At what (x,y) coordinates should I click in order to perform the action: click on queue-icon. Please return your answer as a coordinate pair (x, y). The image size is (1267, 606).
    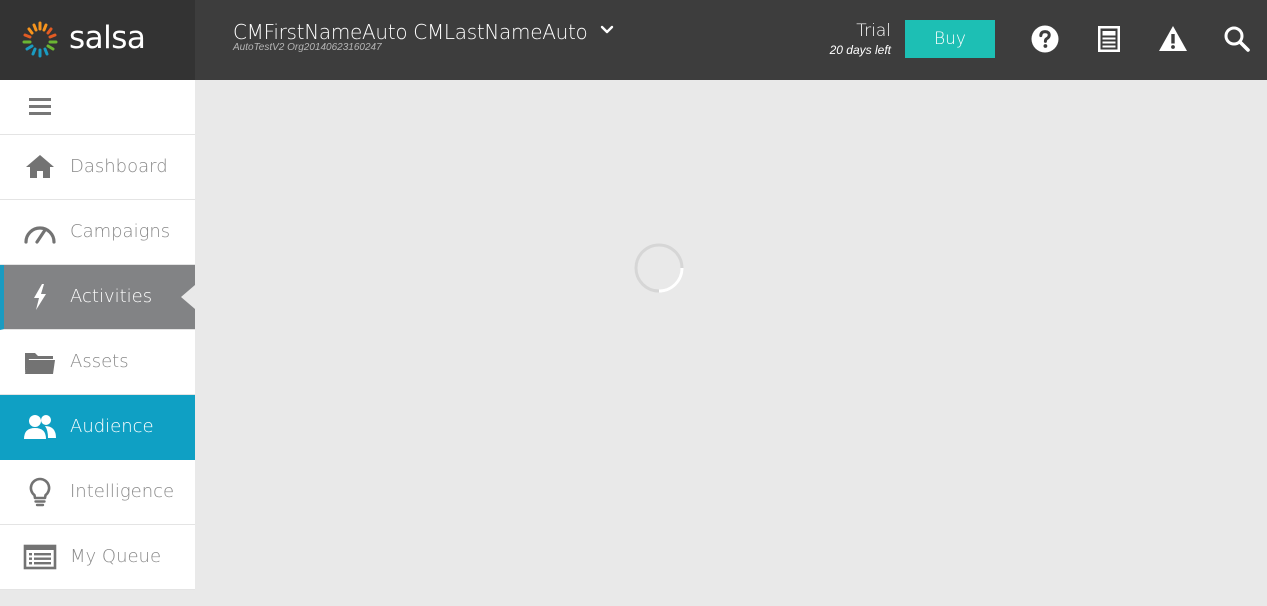
    Looking at the image, I should click on (40, 557).